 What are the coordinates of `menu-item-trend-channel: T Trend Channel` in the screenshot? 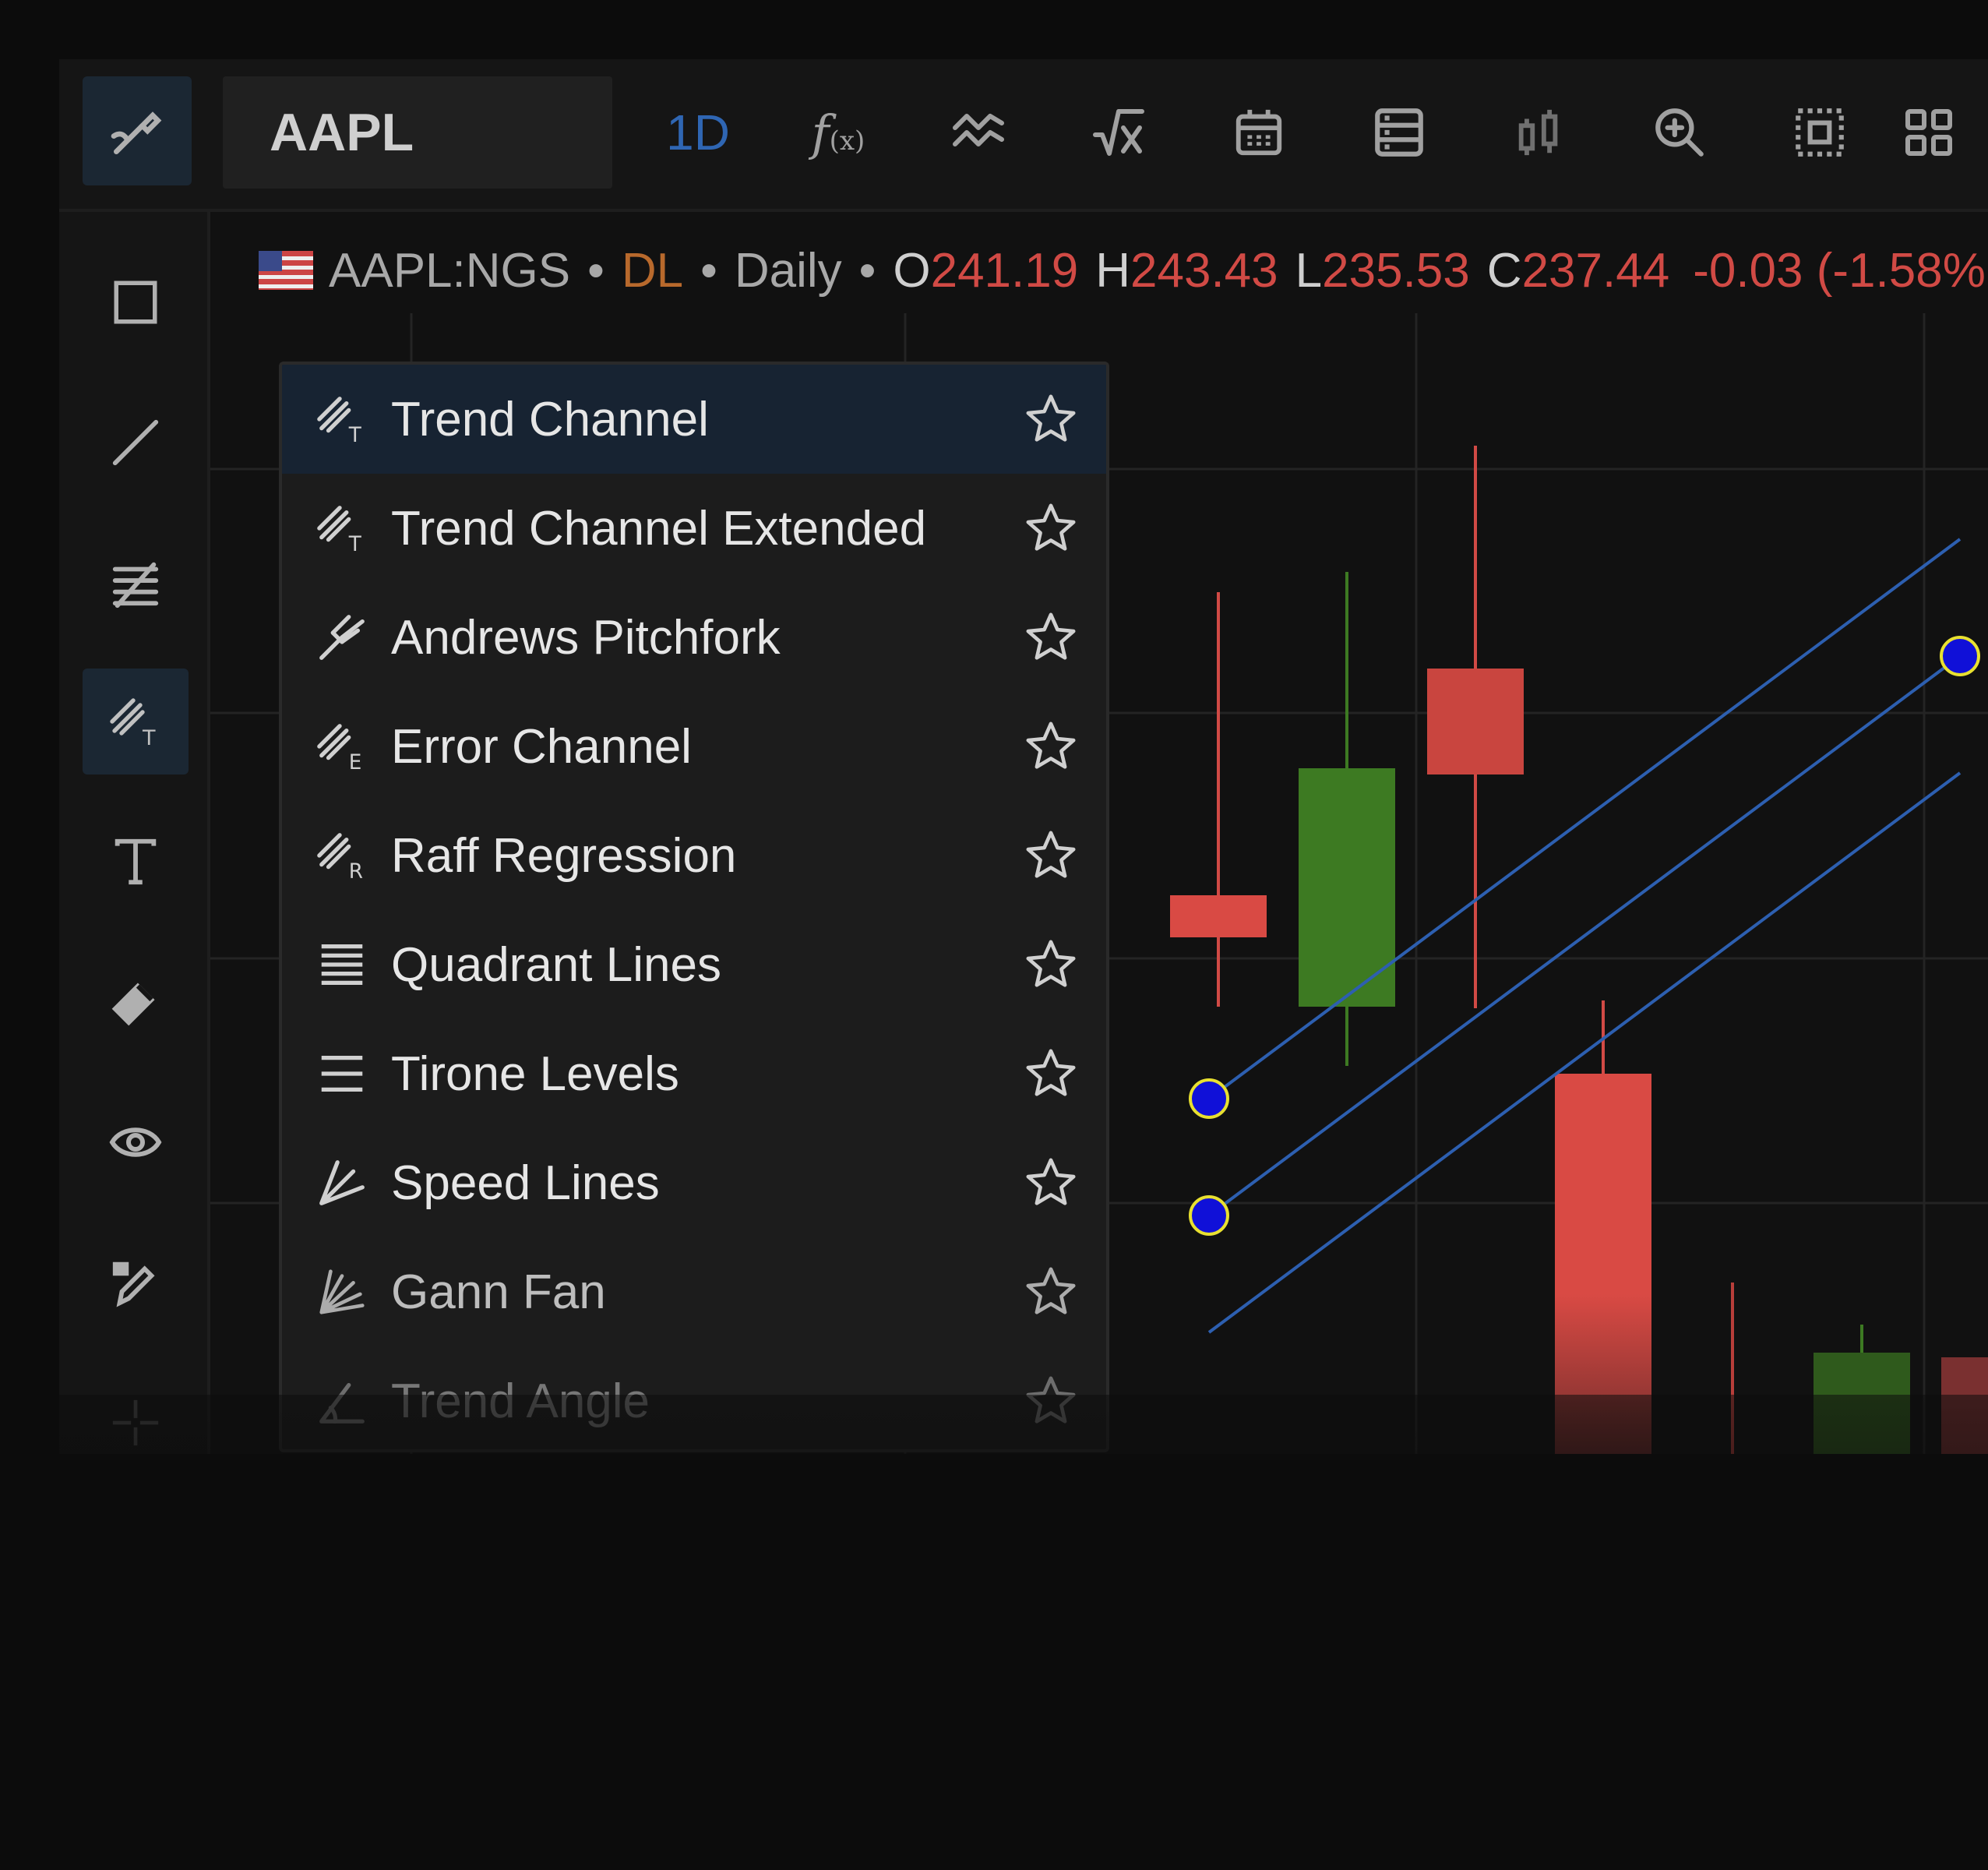 It's located at (694, 419).